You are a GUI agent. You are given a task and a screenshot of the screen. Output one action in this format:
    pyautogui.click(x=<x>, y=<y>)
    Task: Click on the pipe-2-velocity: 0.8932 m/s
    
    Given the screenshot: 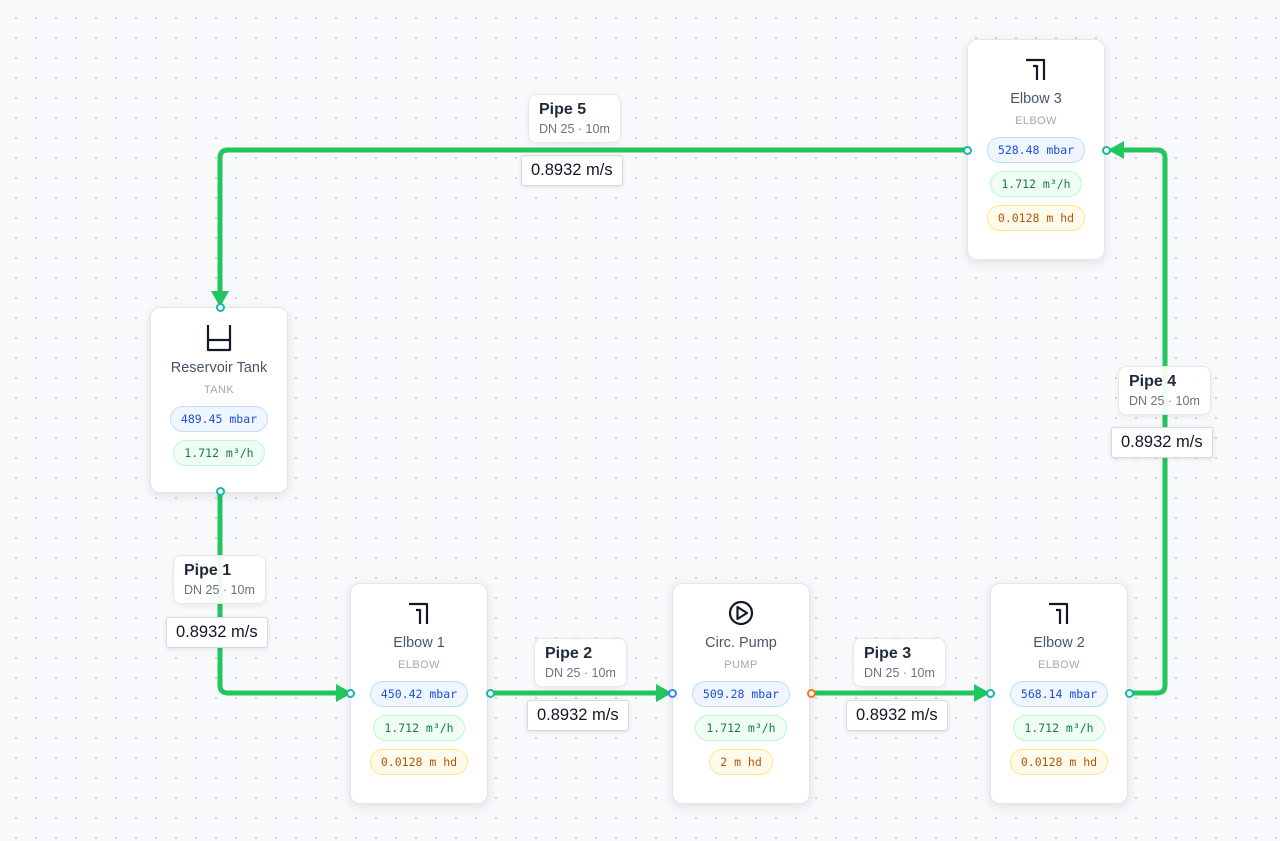 What is the action you would take?
    pyautogui.click(x=578, y=715)
    